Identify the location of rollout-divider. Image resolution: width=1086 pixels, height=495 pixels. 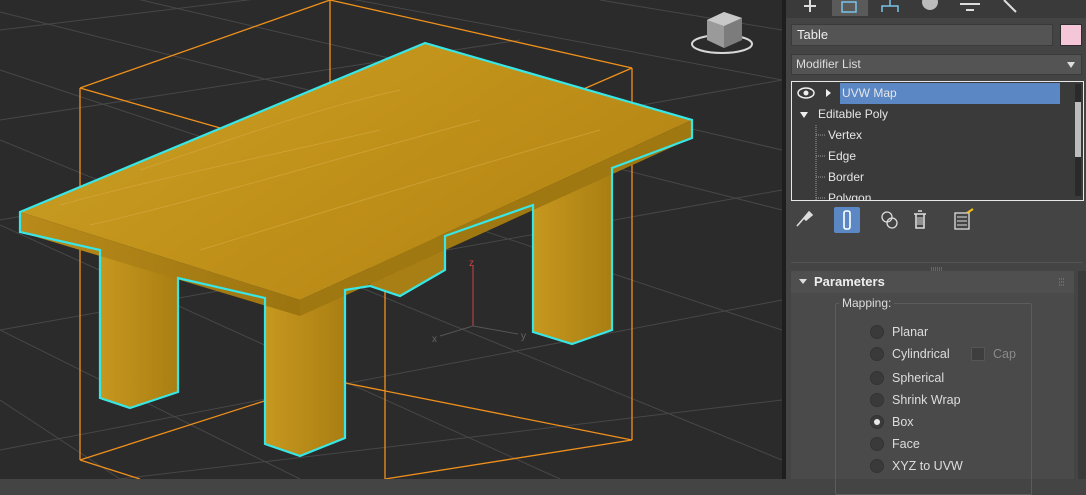
(936, 262).